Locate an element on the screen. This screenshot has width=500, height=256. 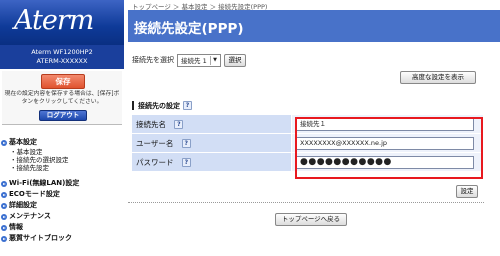
nav-menu: 基本設定 ・基本設定 ・接続先の選択設定 ・接続先設定 is located at coordinates (62, 154).